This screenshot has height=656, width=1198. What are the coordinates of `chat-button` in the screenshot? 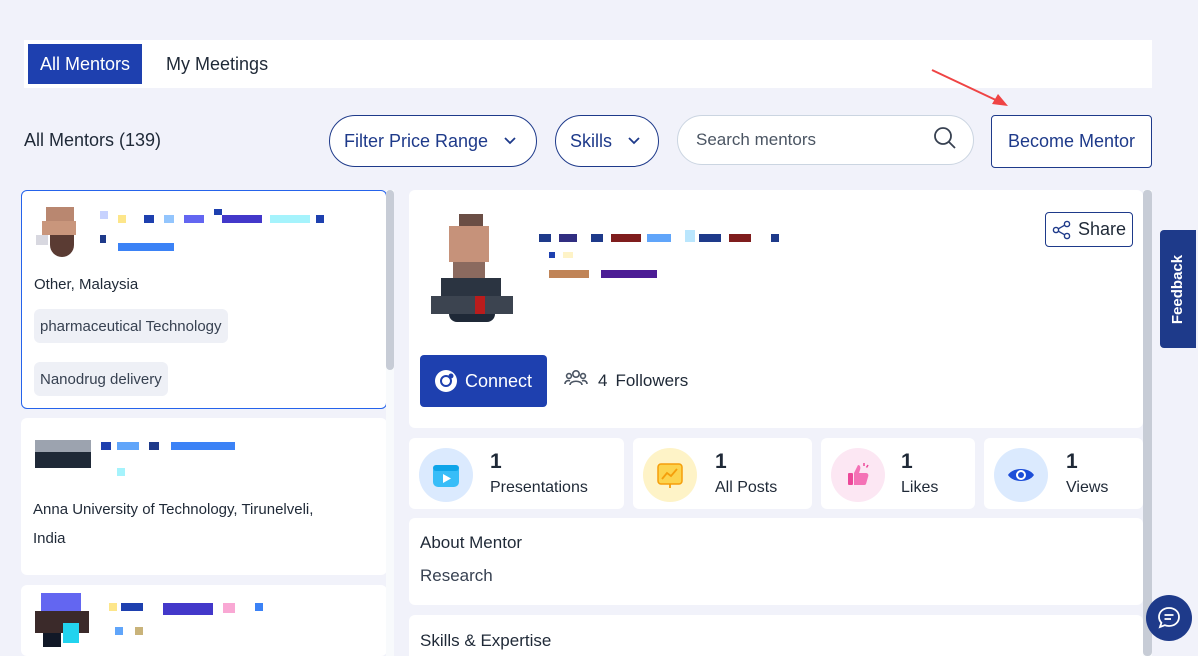 It's located at (1169, 618).